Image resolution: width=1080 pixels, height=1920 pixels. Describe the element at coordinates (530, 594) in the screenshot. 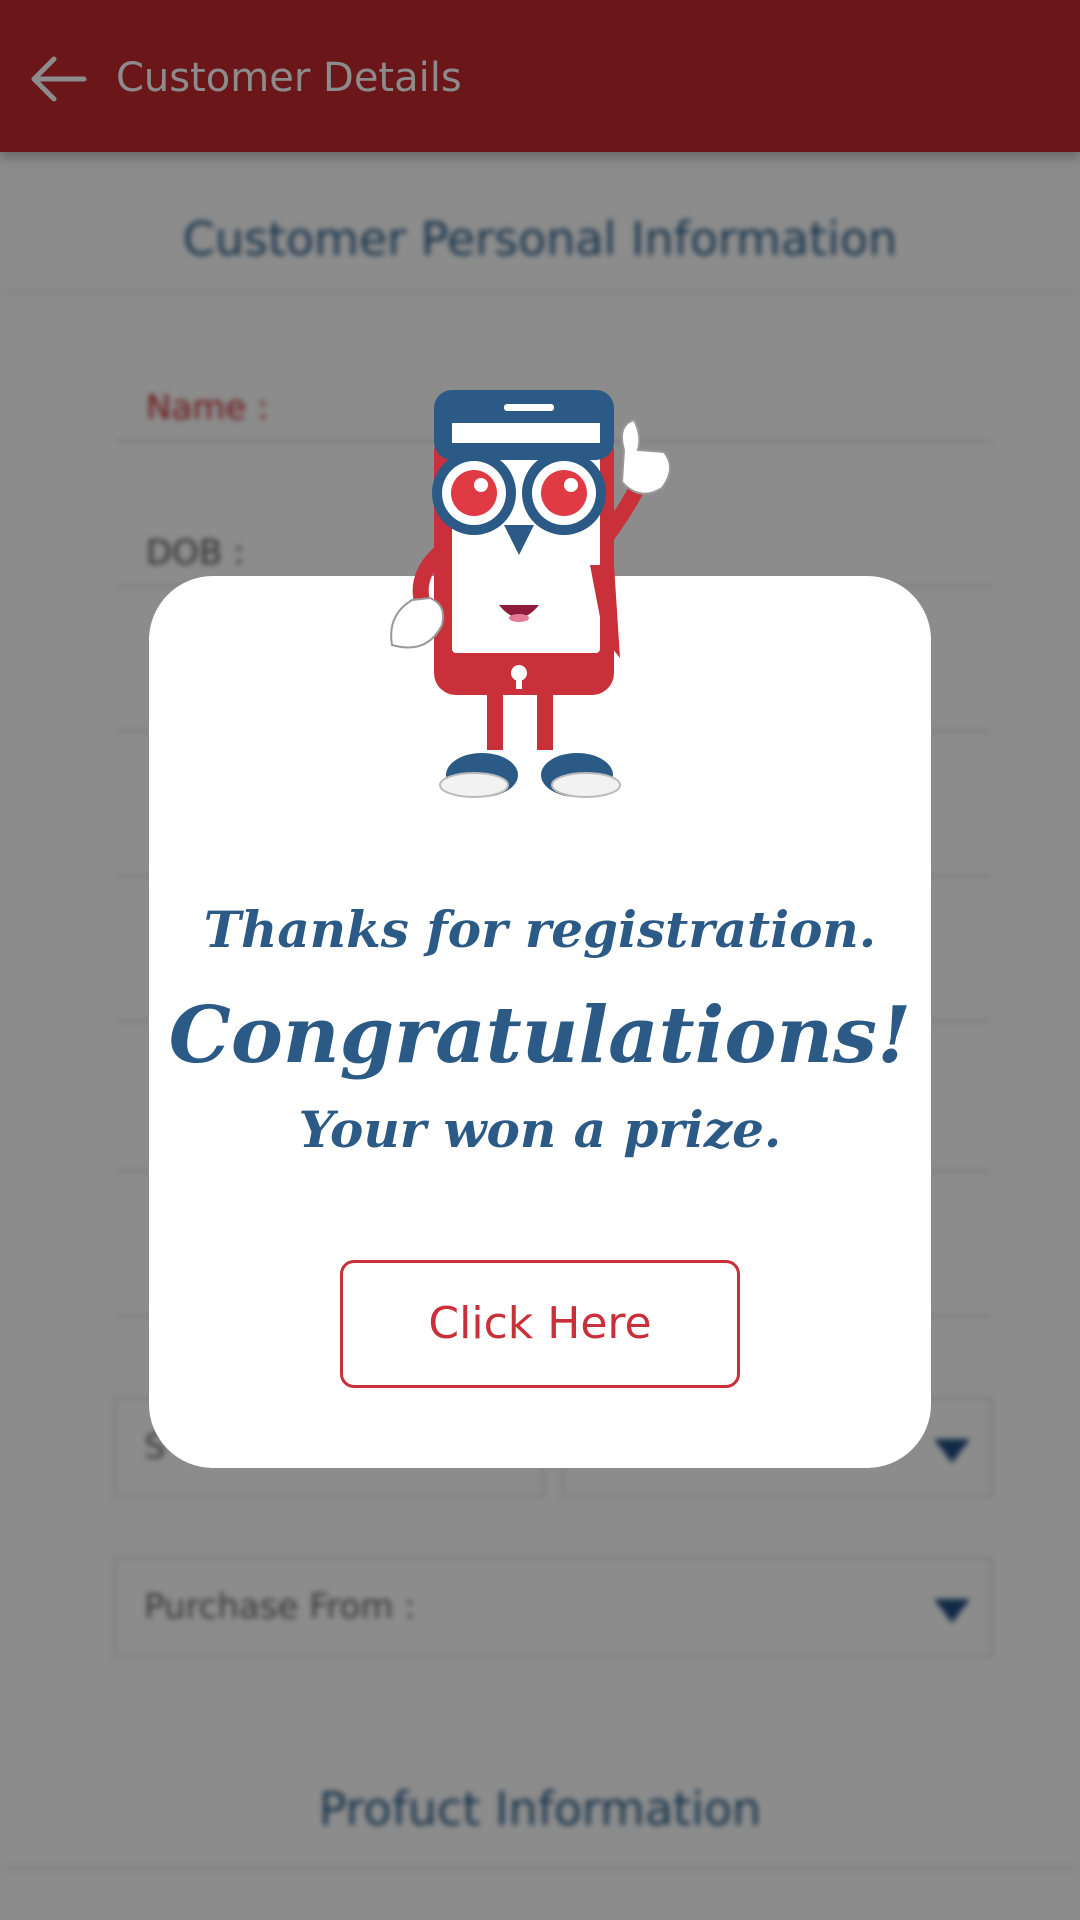

I see `phone-mascot-icon` at that location.